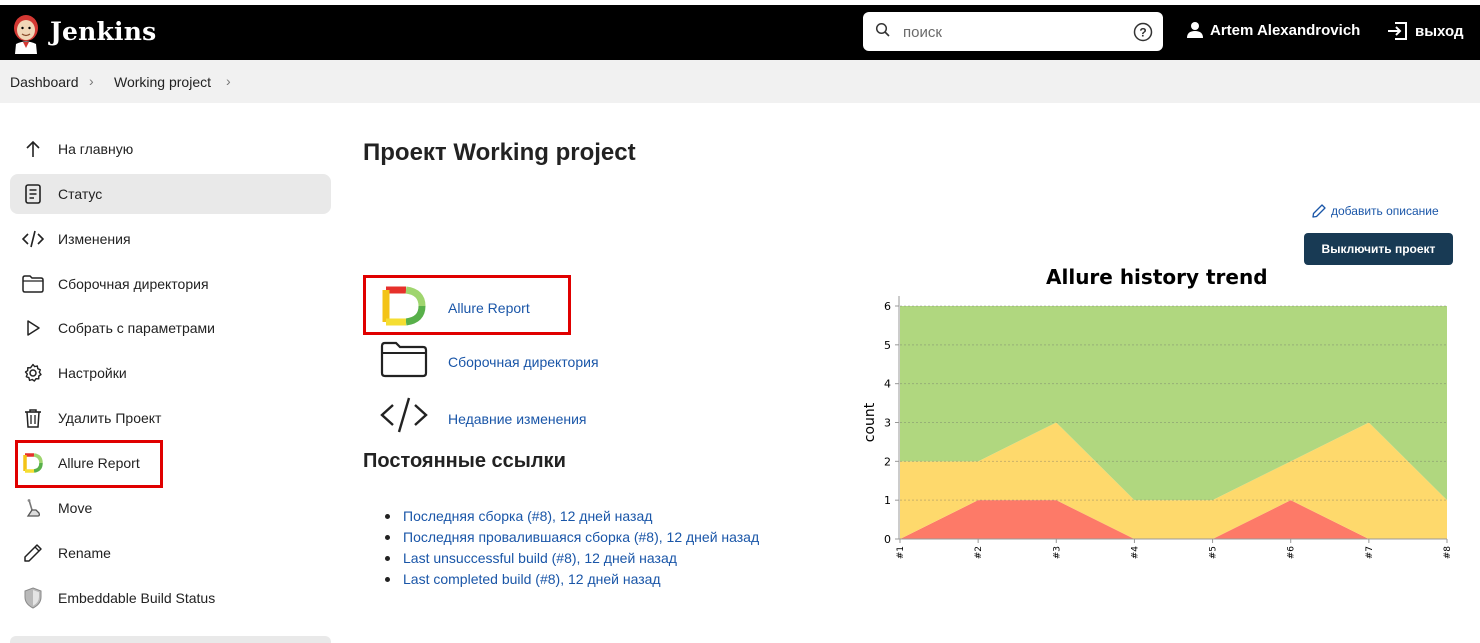  What do you see at coordinates (1195, 30) in the screenshot?
I see `user-icon` at bounding box center [1195, 30].